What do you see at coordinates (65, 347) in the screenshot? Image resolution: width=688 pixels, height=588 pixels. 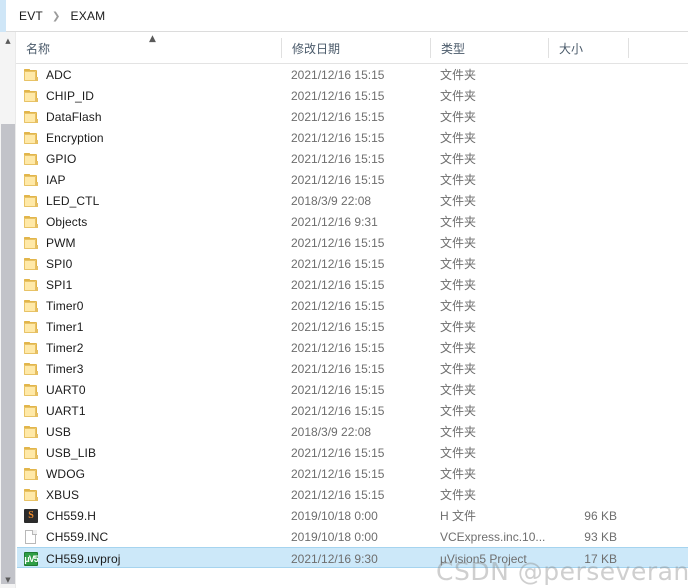 I see `file-name-label: Timer2` at bounding box center [65, 347].